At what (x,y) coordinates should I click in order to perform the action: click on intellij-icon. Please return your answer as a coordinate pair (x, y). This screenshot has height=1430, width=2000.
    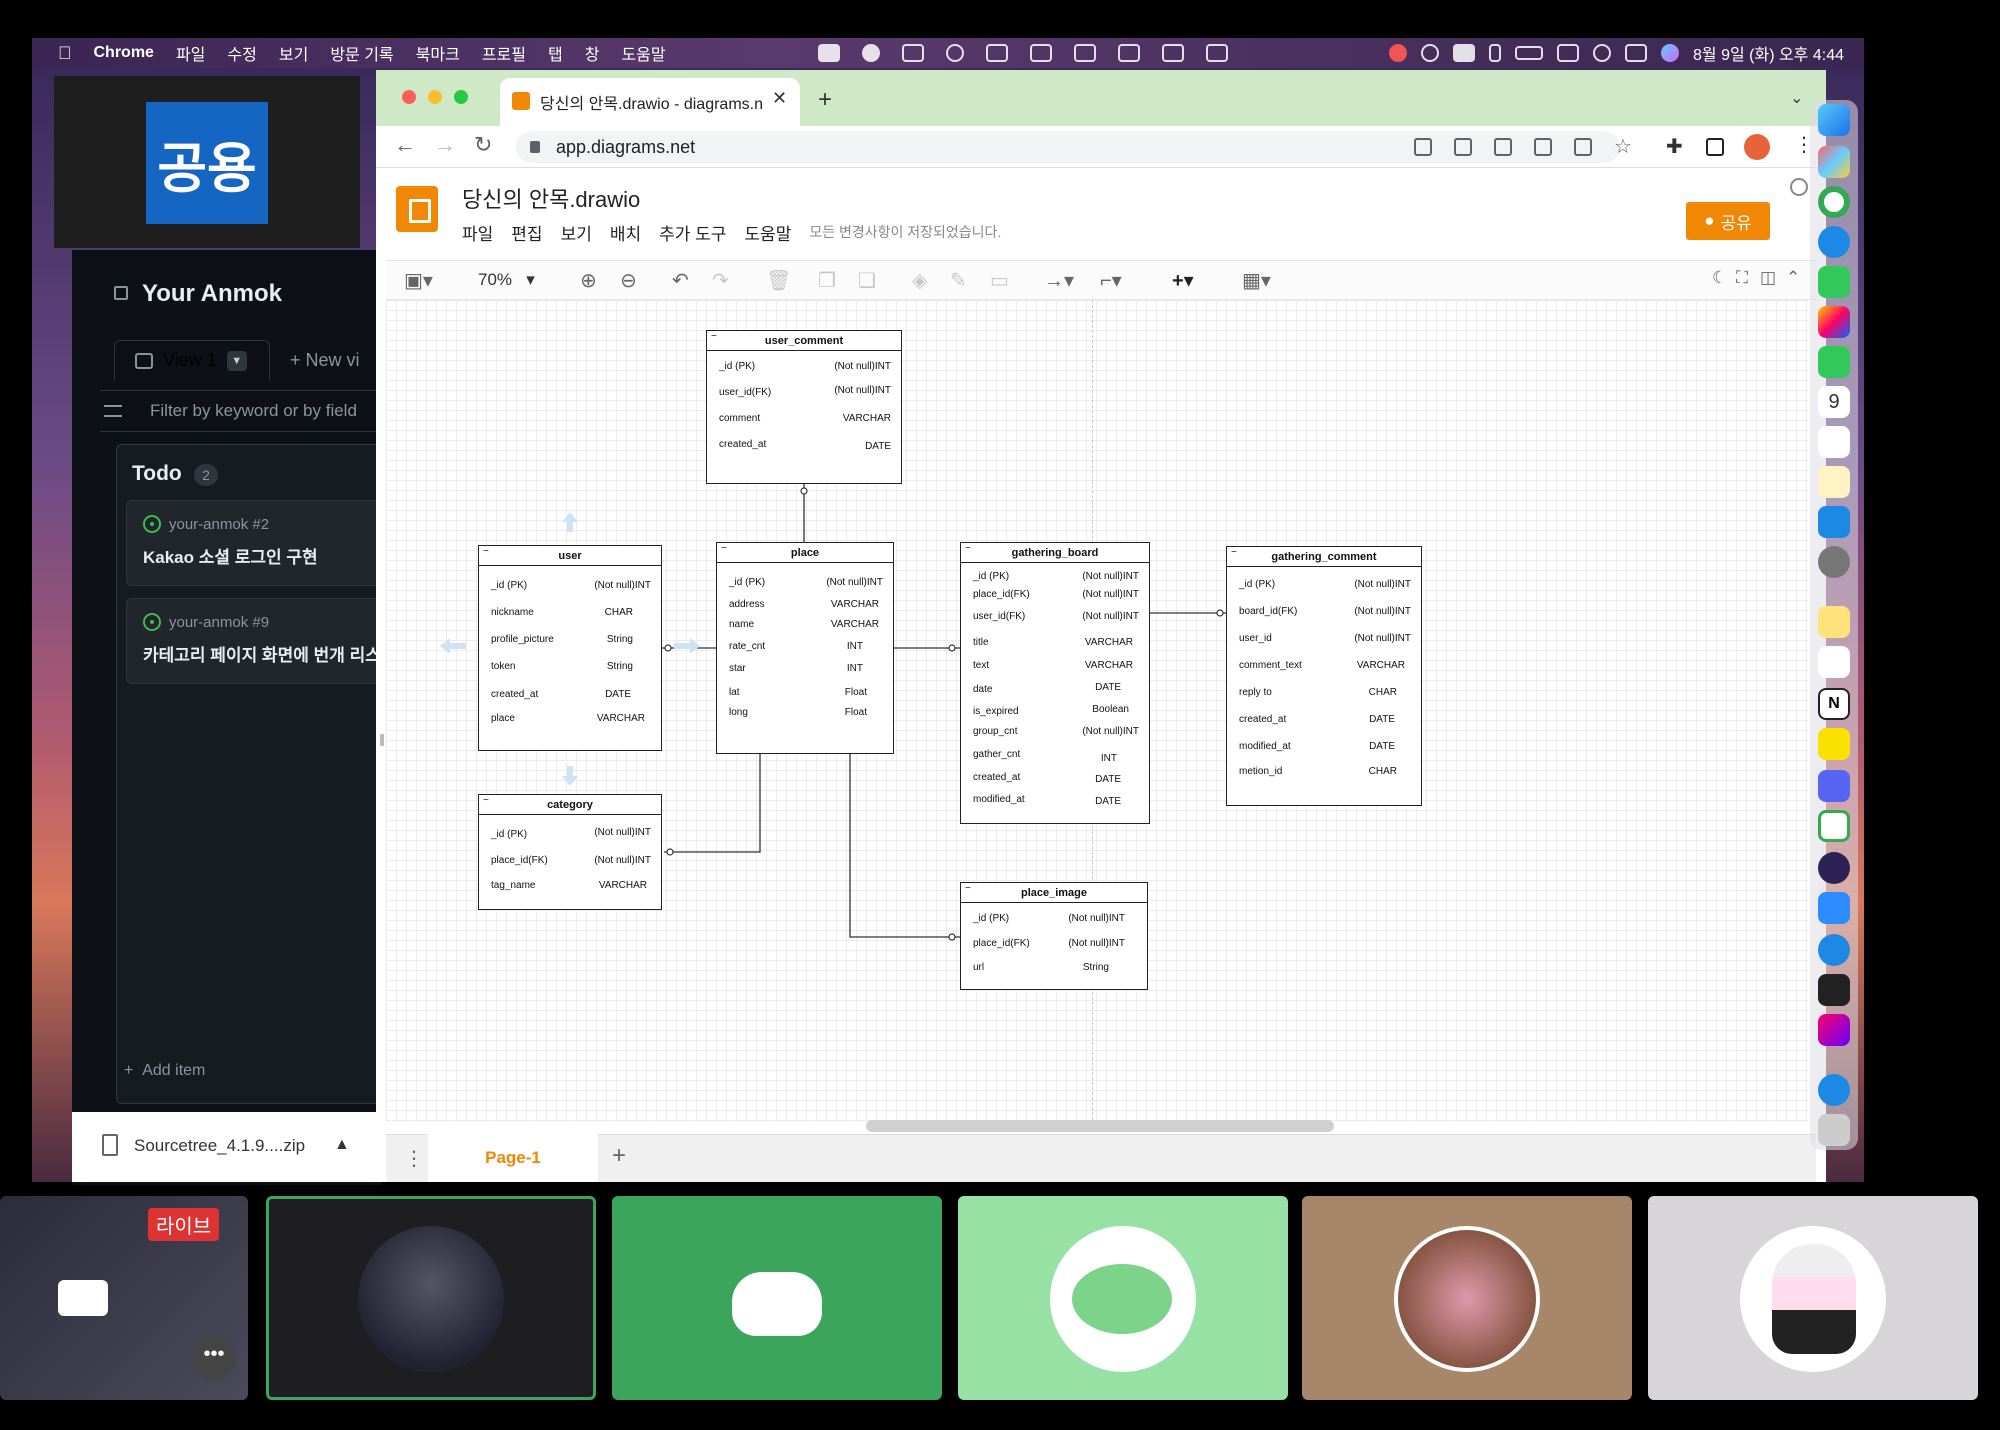
    Looking at the image, I should click on (1834, 1030).